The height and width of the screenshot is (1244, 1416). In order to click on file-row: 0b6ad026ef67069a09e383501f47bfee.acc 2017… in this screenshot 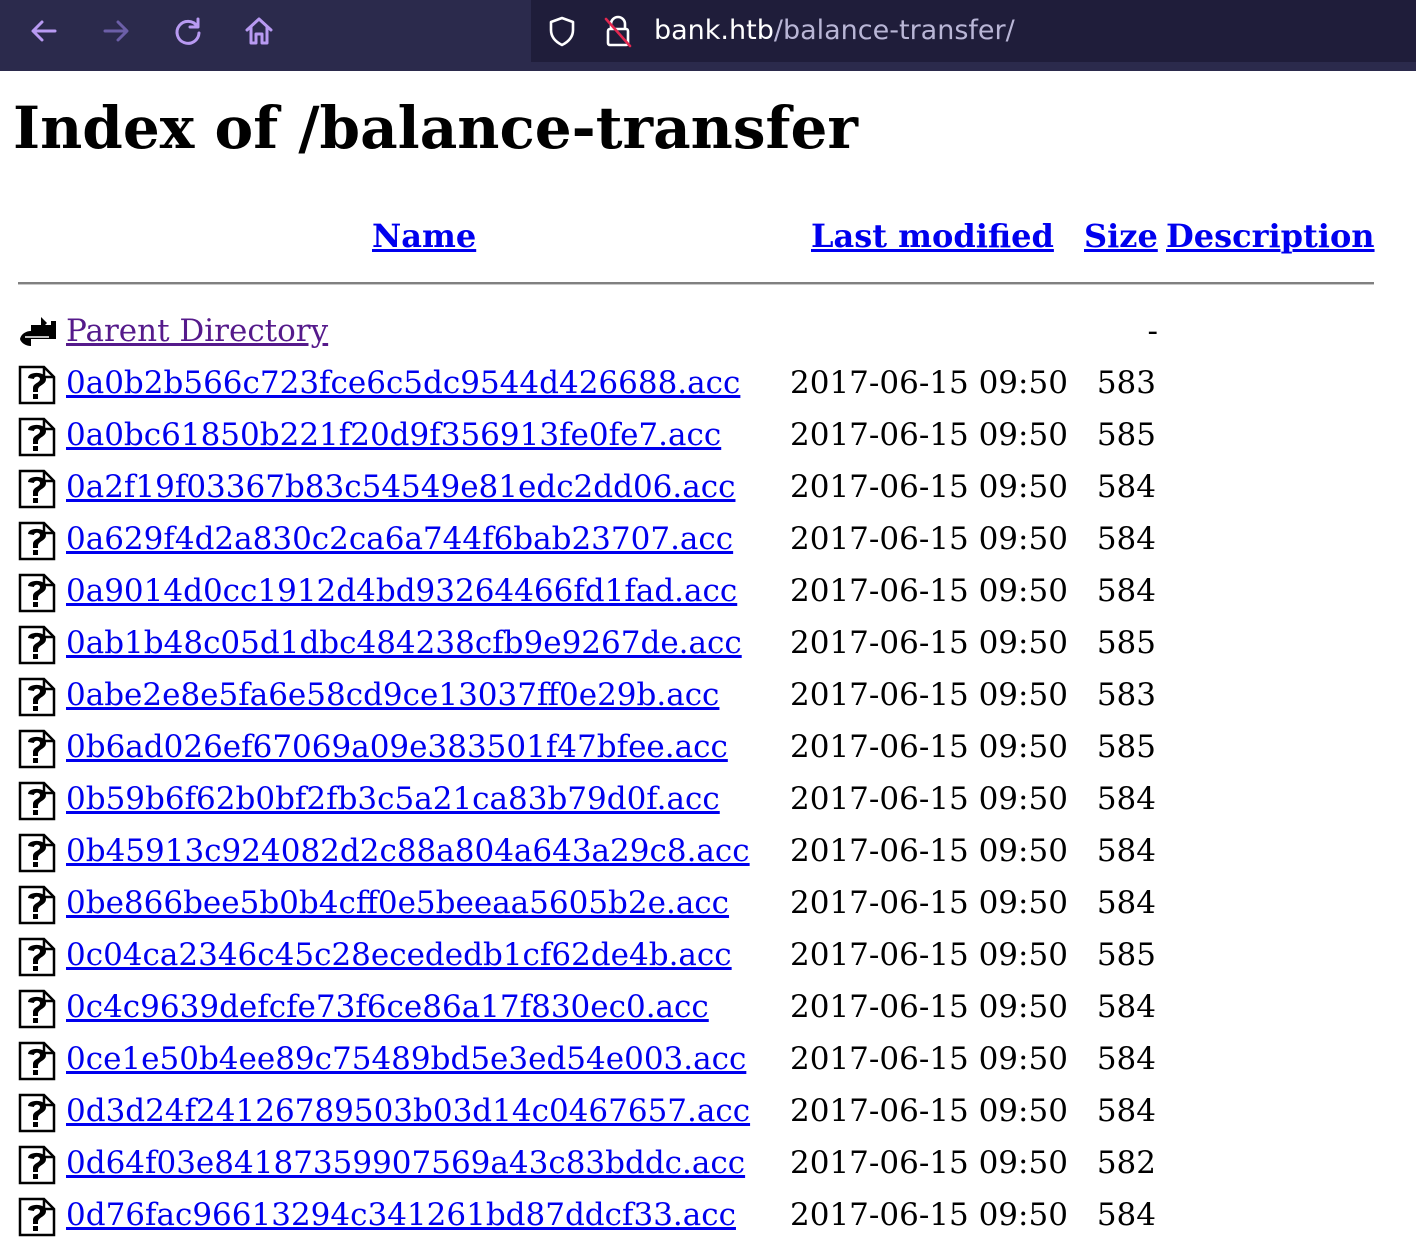, I will do `click(708, 749)`.